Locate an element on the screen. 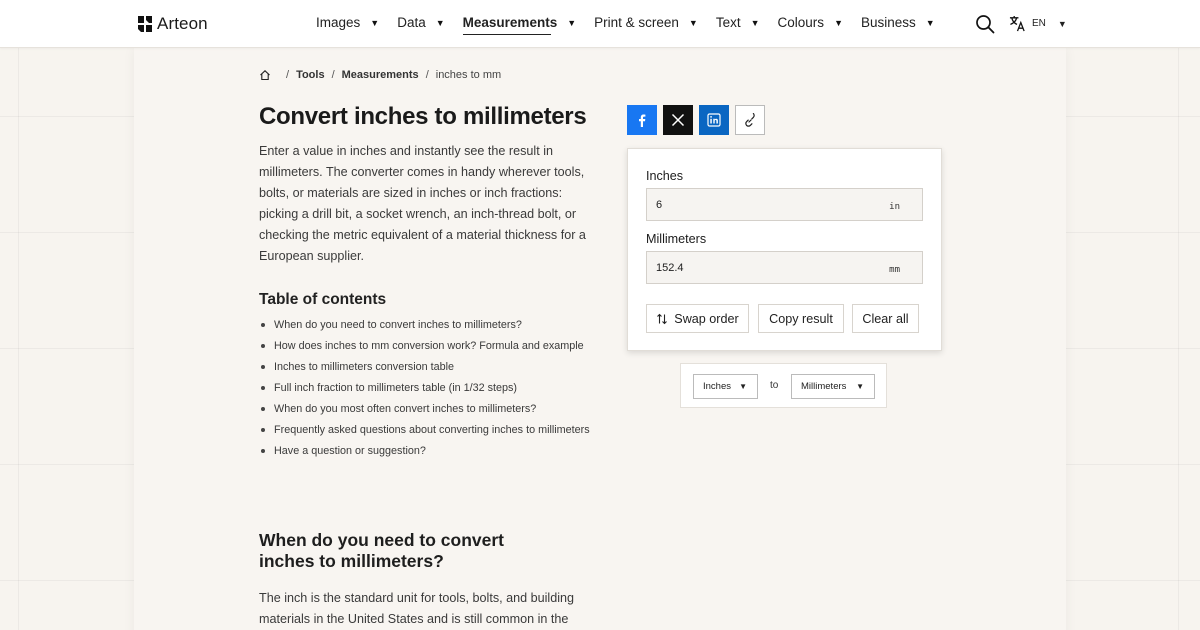 This screenshot has height=630, width=1200. search-button is located at coordinates (985, 24).